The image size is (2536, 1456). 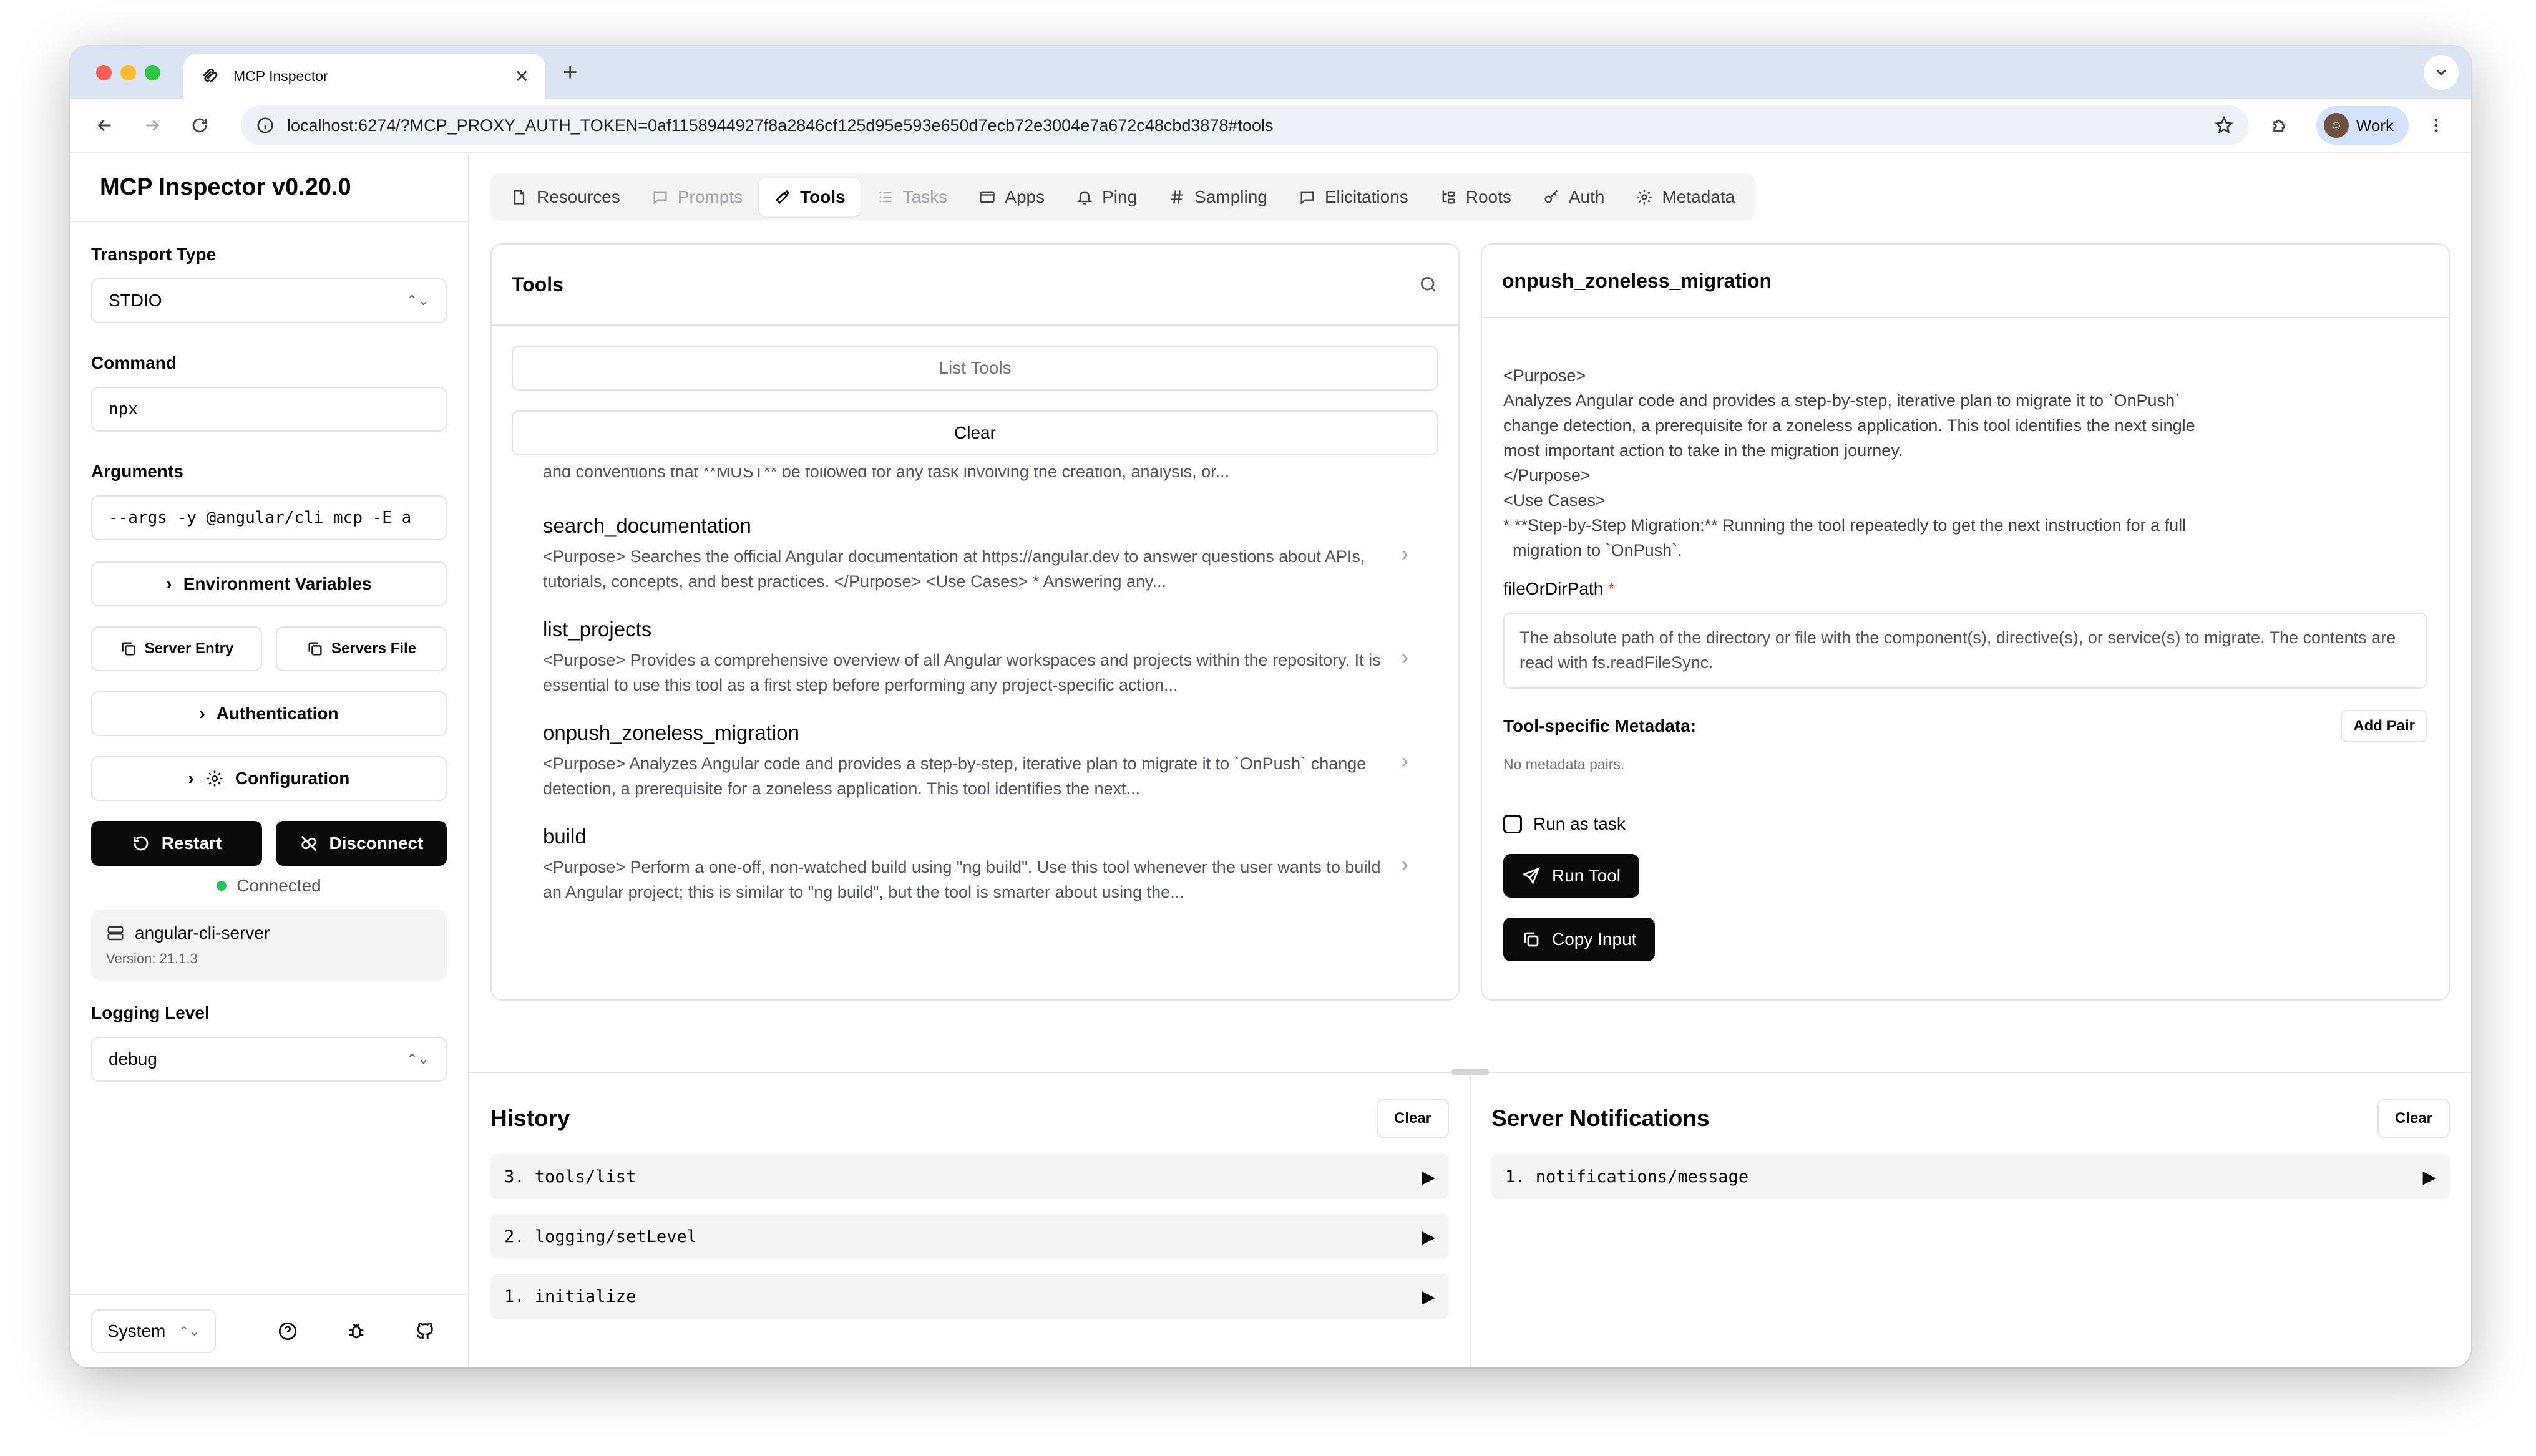 I want to click on tab-search-button, so click(x=2441, y=73).